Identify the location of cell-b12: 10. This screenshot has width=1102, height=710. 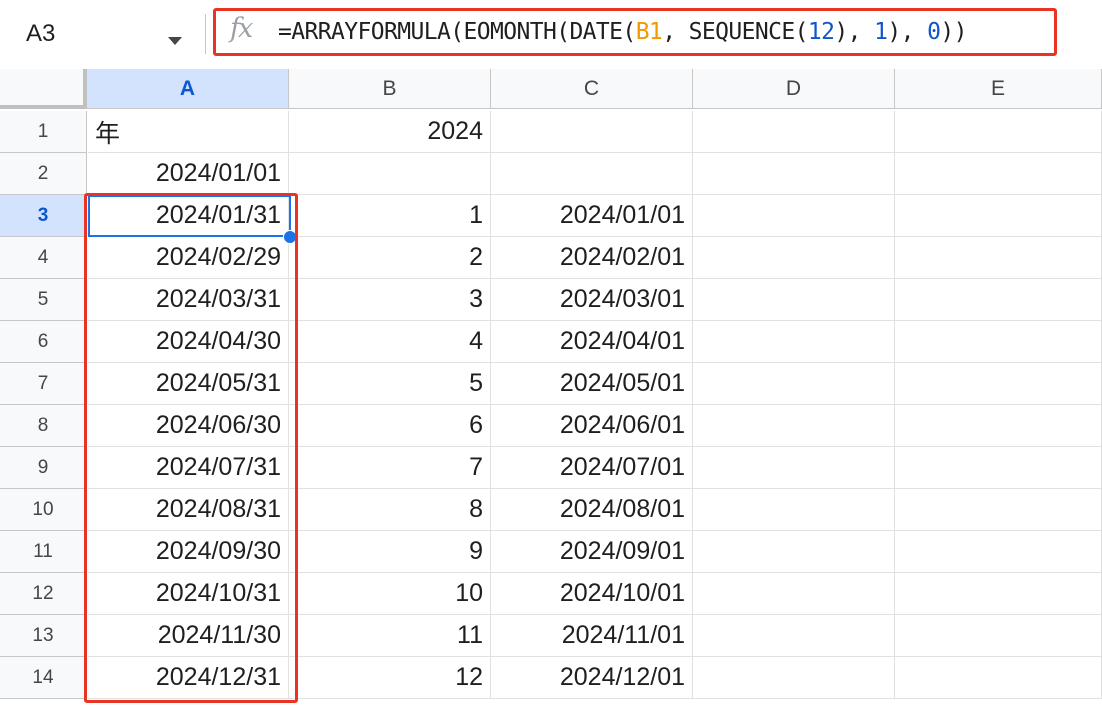
(390, 594).